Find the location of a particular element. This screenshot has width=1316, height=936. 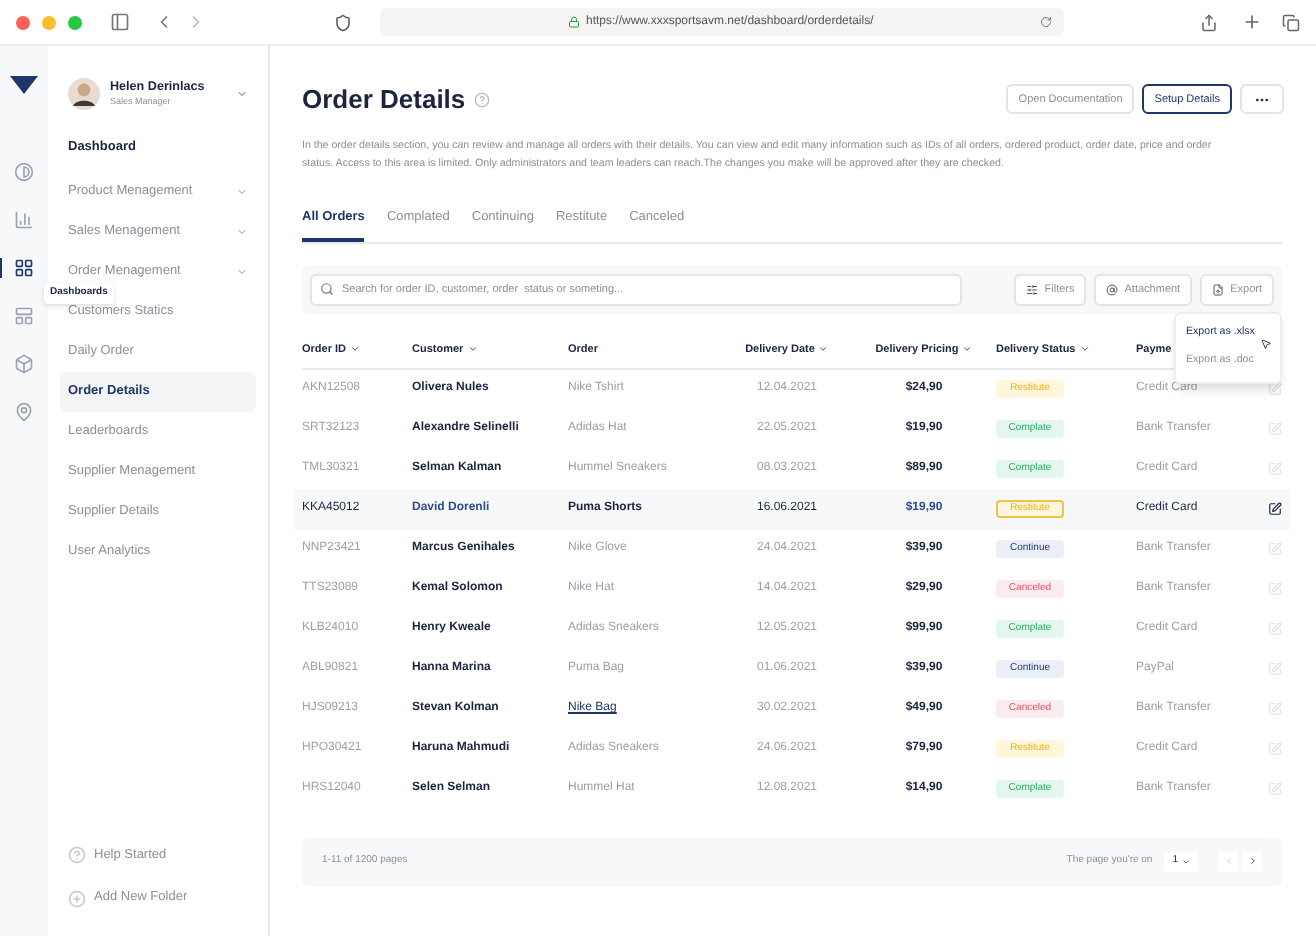

add-icon is located at coordinates (77, 898).